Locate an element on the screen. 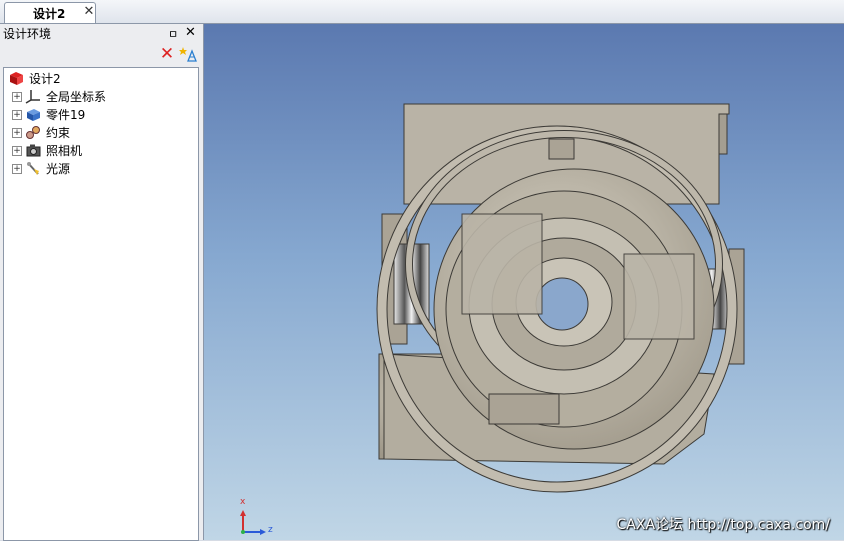 This screenshot has height=541, width=844. tree-root: 设计2 is located at coordinates (34, 78).